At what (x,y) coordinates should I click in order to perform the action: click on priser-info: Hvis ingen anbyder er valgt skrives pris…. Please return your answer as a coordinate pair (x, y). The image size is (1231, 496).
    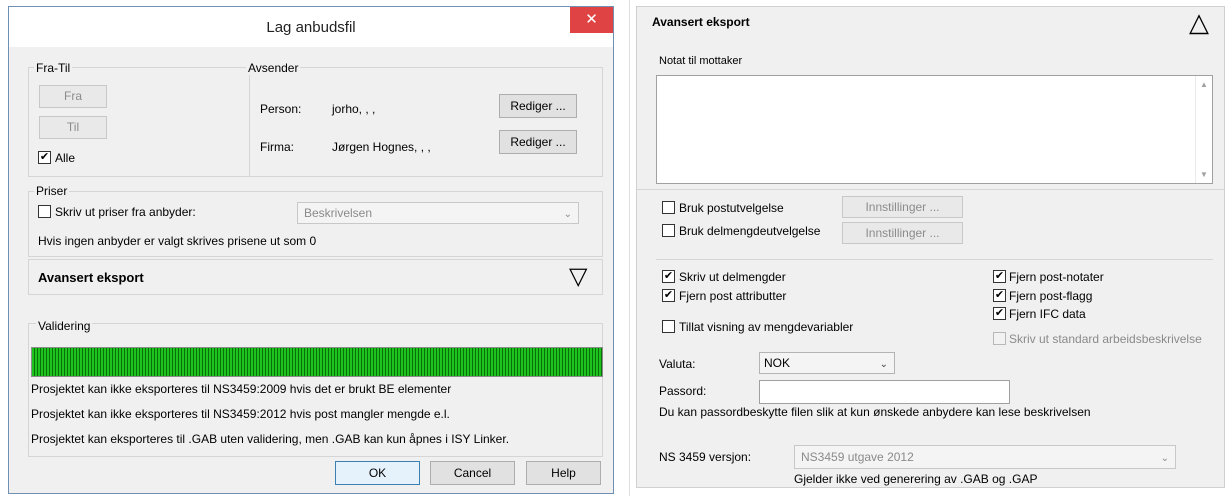
    Looking at the image, I should click on (177, 241).